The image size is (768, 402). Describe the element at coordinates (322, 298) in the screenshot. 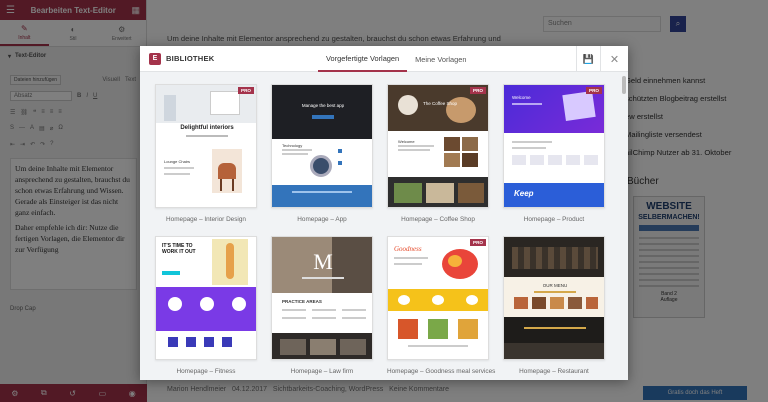

I see `template-thumbnail: M PRACTICE AREAS` at that location.